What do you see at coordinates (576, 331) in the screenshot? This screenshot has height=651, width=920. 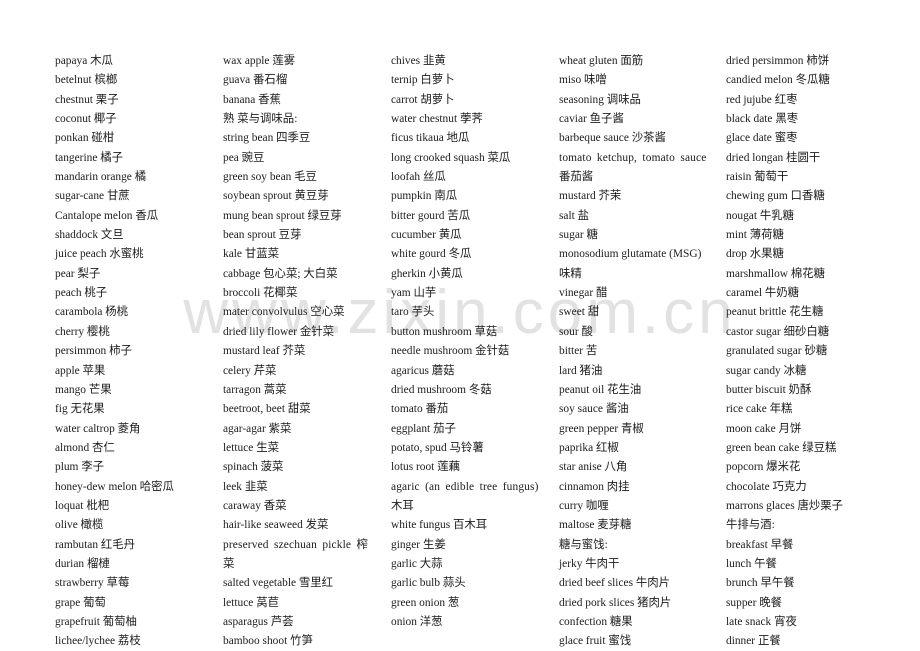 I see `vocabulary-entry: sour 酸` at bounding box center [576, 331].